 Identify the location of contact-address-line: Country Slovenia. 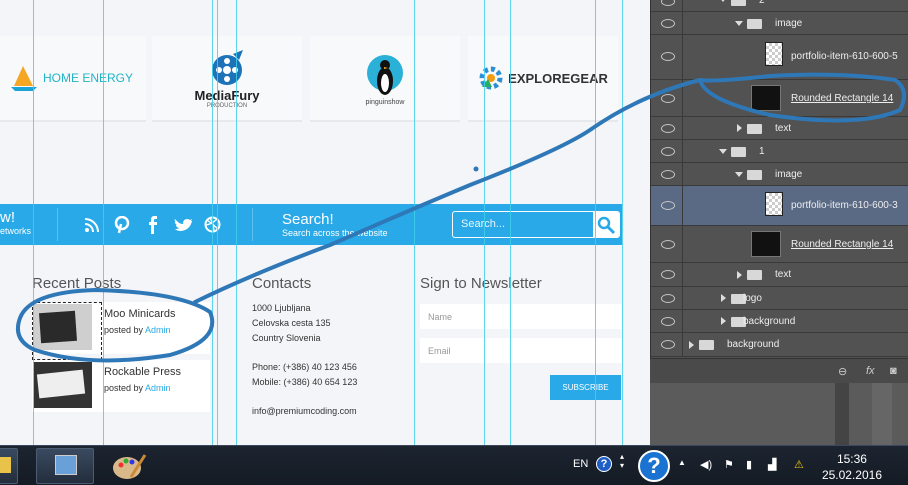
(286, 338).